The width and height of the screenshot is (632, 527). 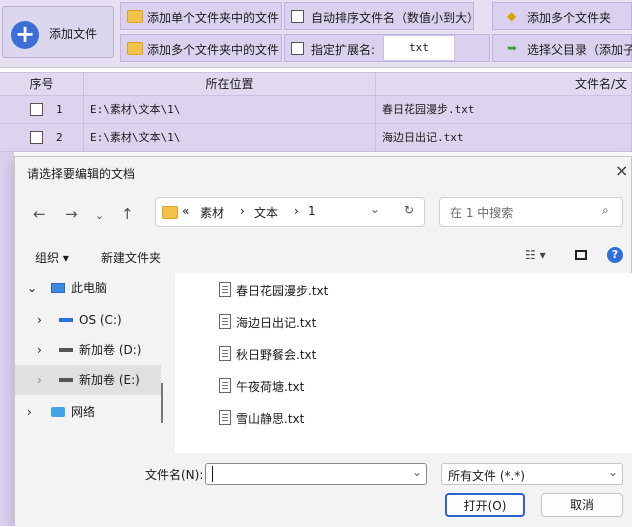 I want to click on row-index: 1, so click(x=59, y=109).